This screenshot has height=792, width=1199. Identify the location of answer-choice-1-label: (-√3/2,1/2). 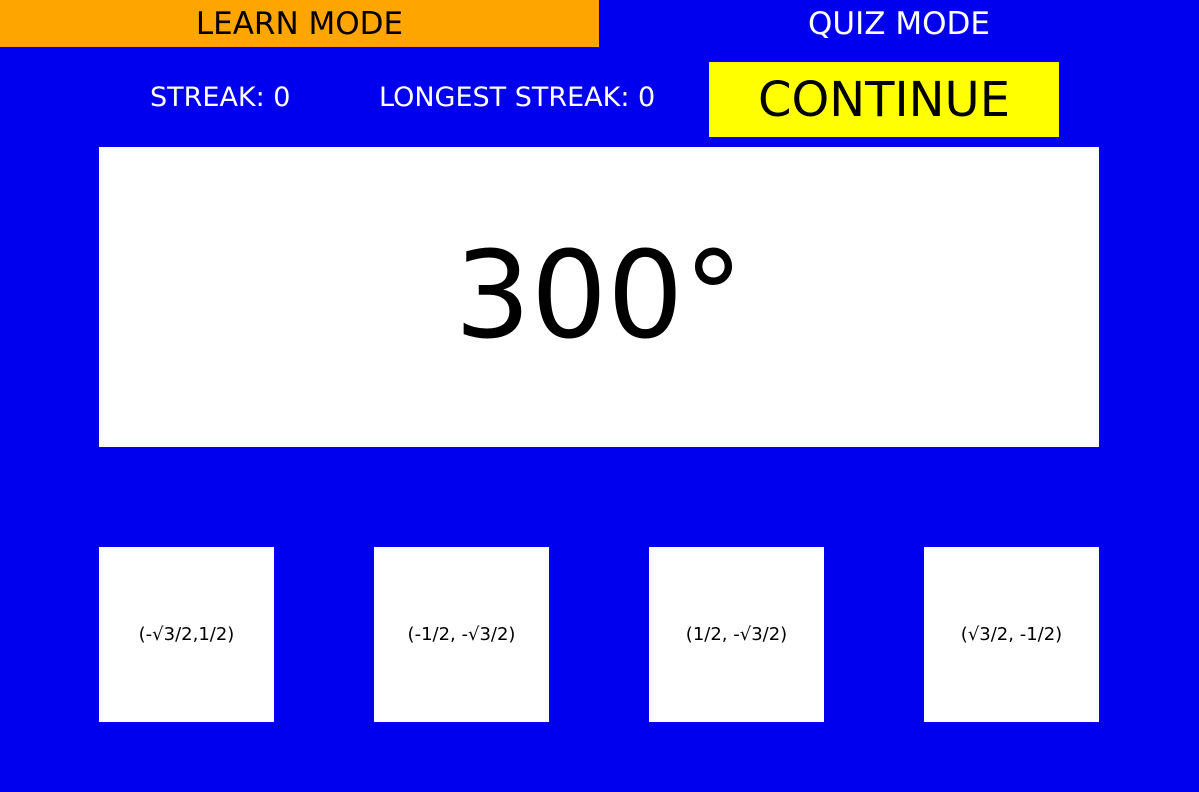
(186, 634).